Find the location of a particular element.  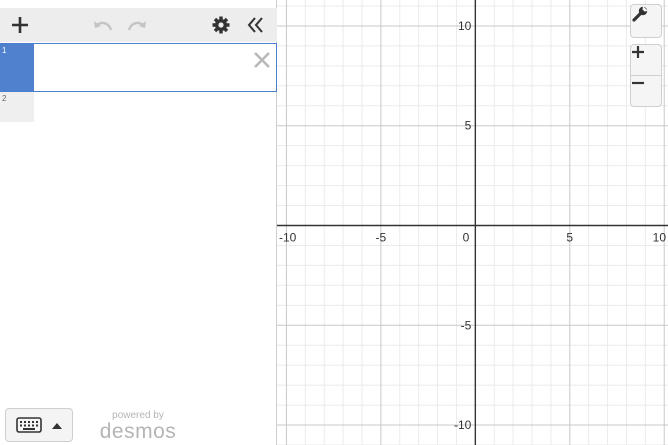

gear-icon is located at coordinates (221, 25).